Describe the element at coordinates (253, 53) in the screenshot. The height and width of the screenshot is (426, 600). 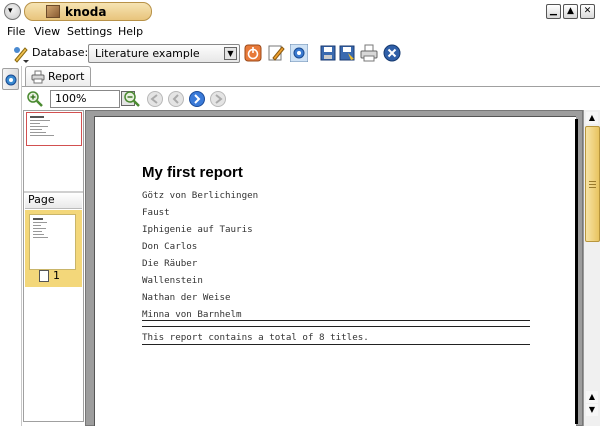
I see `power-icon` at that location.